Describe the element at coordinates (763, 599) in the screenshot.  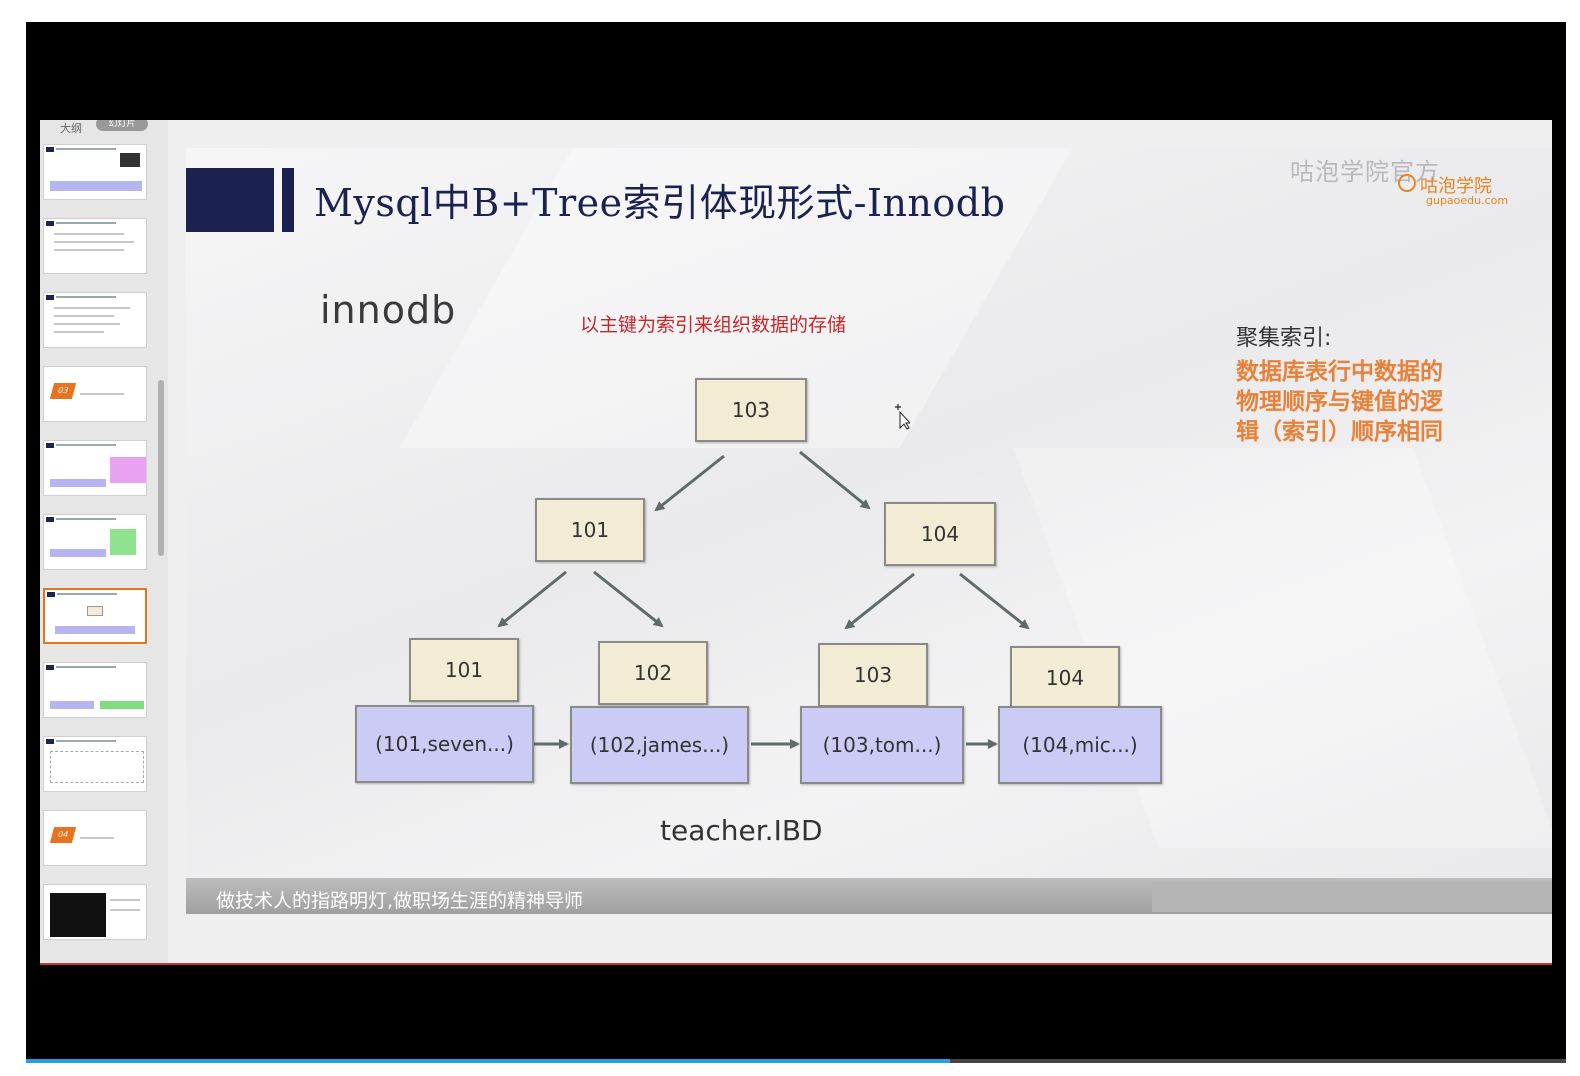
I see `tree-edges` at that location.